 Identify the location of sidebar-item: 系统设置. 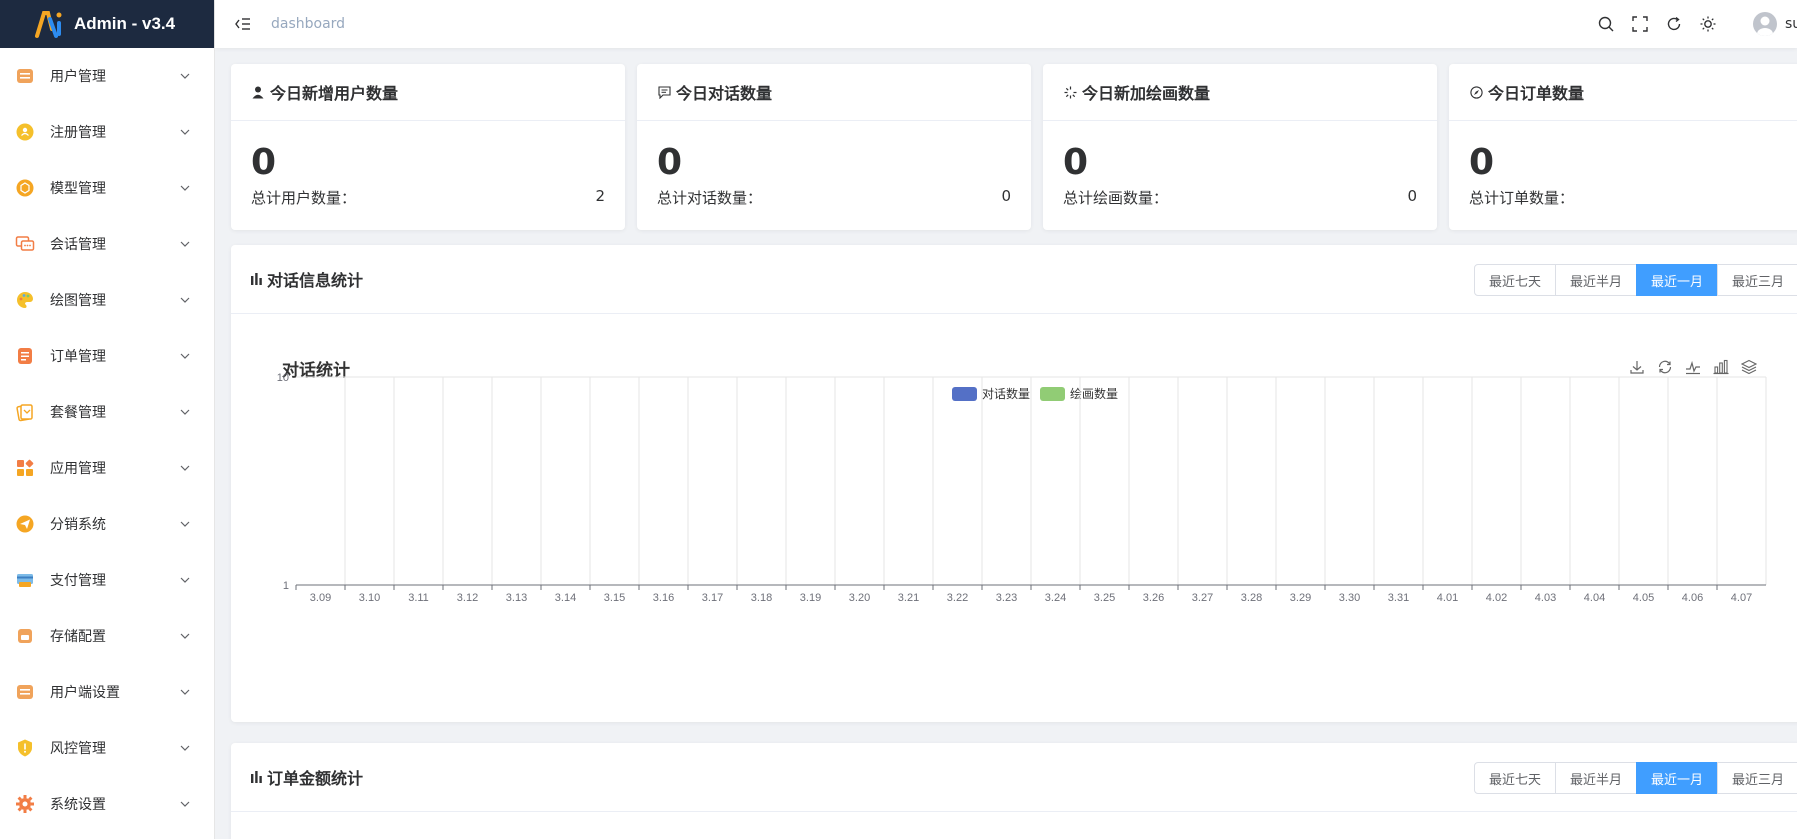
(107, 804).